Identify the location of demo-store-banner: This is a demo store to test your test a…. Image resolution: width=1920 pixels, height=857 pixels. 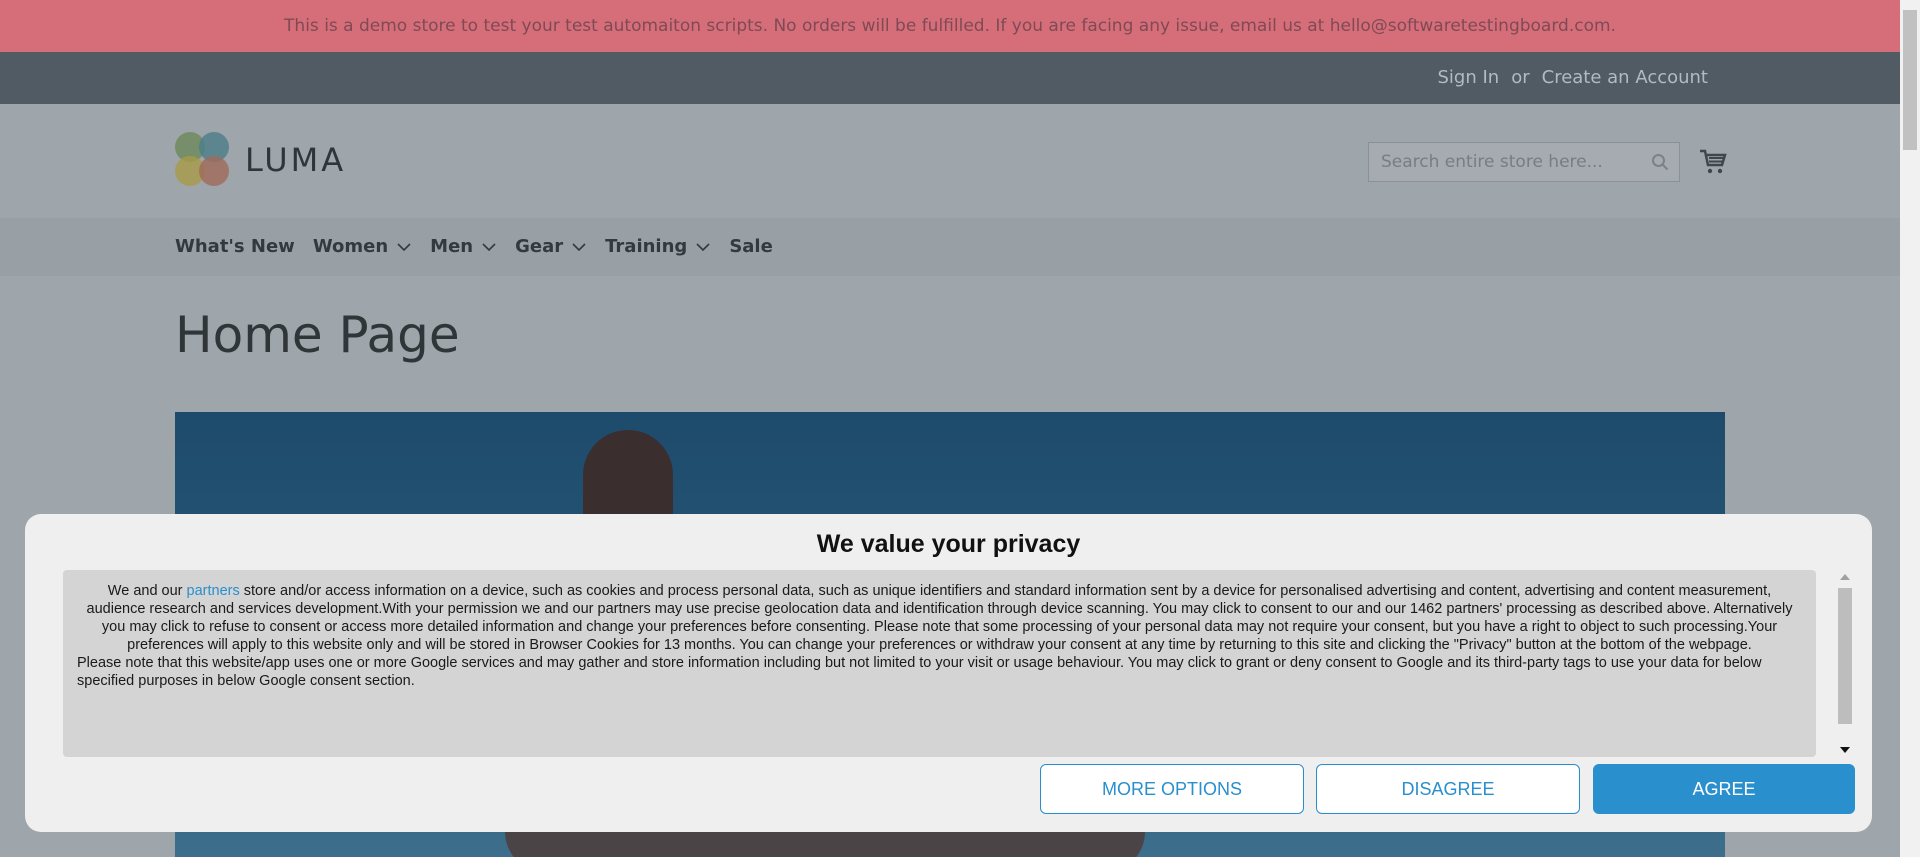
(950, 26).